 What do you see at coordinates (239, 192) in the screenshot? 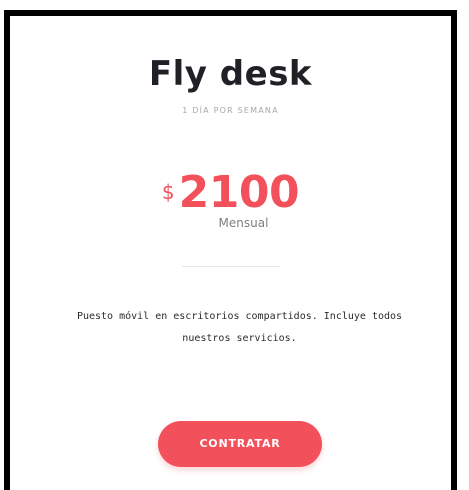
I see `price-amount: 2100` at bounding box center [239, 192].